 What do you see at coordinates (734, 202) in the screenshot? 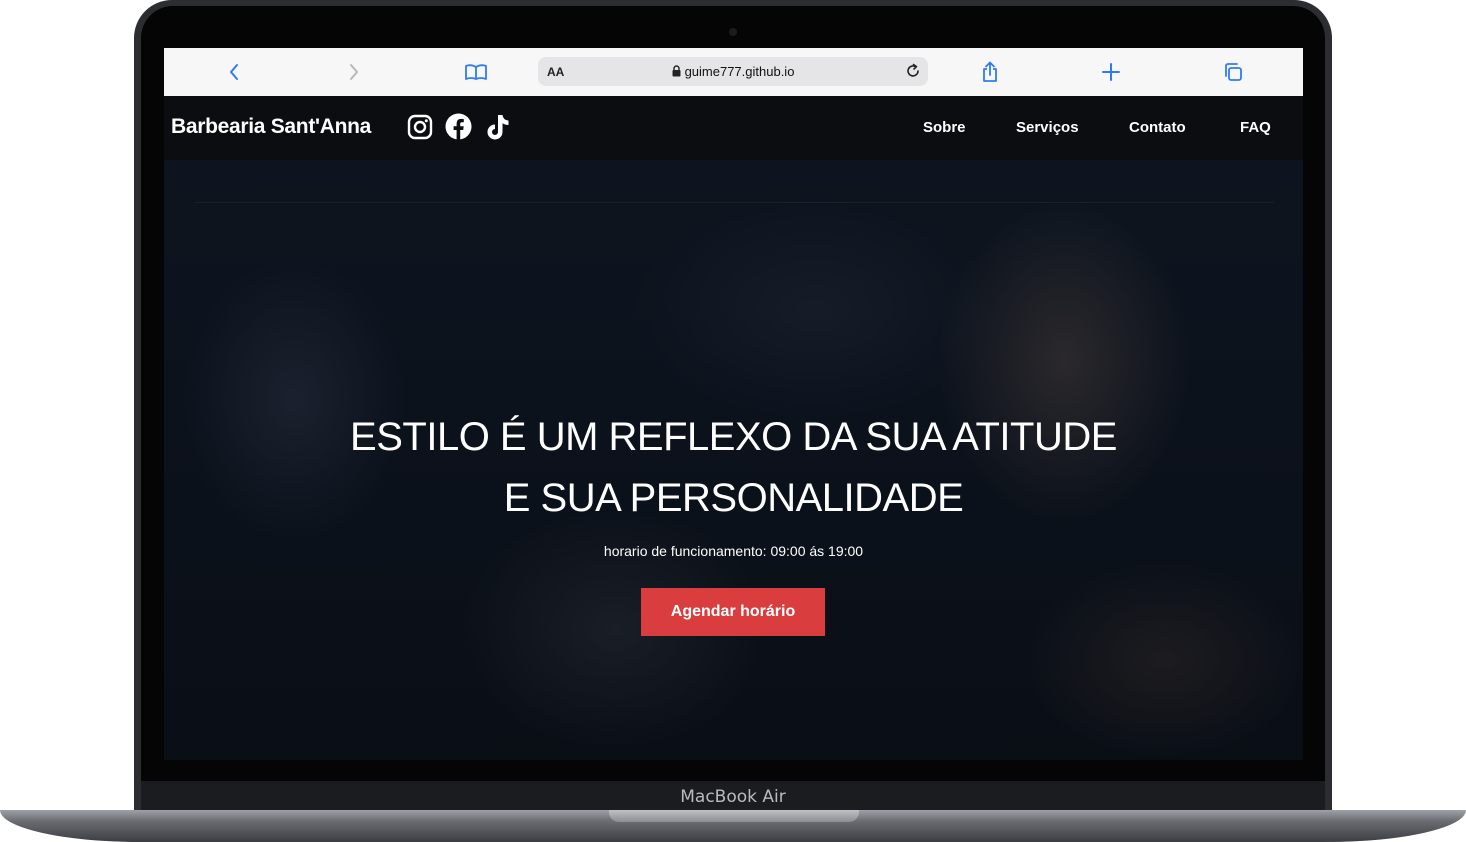
I see `hero-divider` at bounding box center [734, 202].